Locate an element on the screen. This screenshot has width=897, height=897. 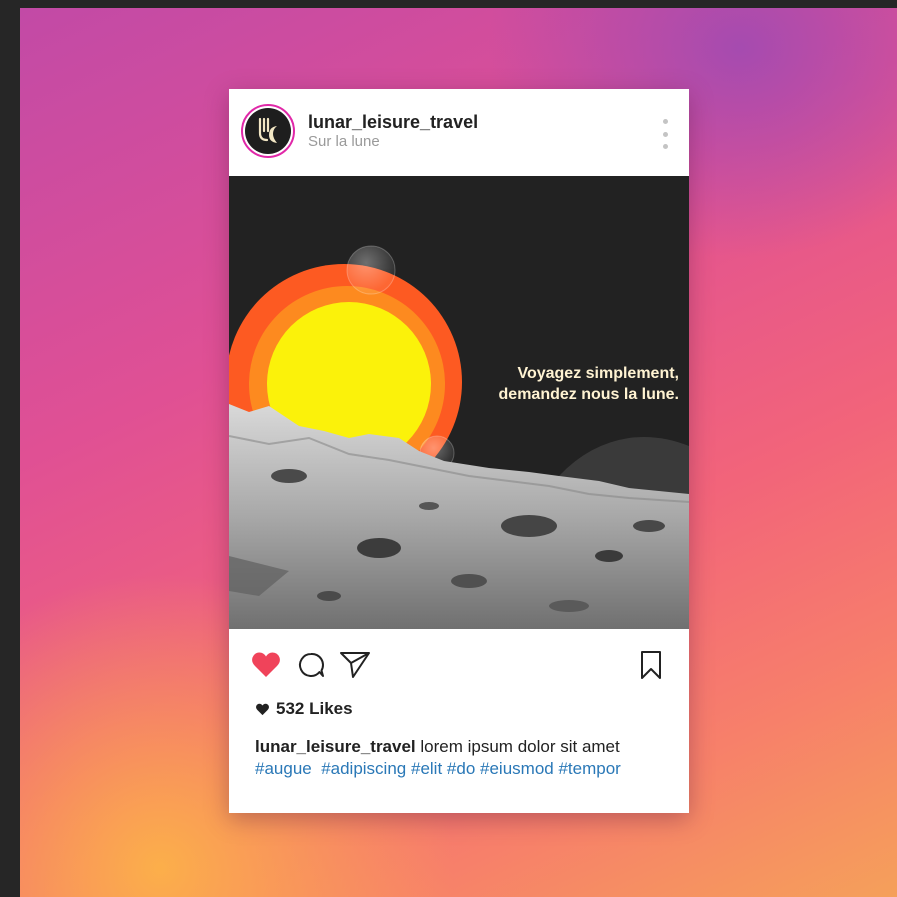
heart-small-icon is located at coordinates (262, 709).